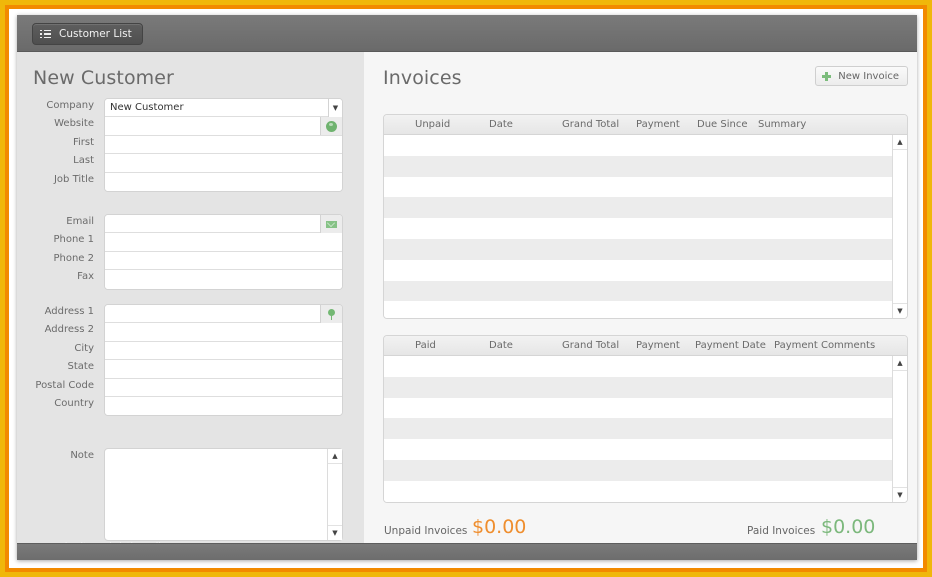  I want to click on list-icon, so click(45, 34).